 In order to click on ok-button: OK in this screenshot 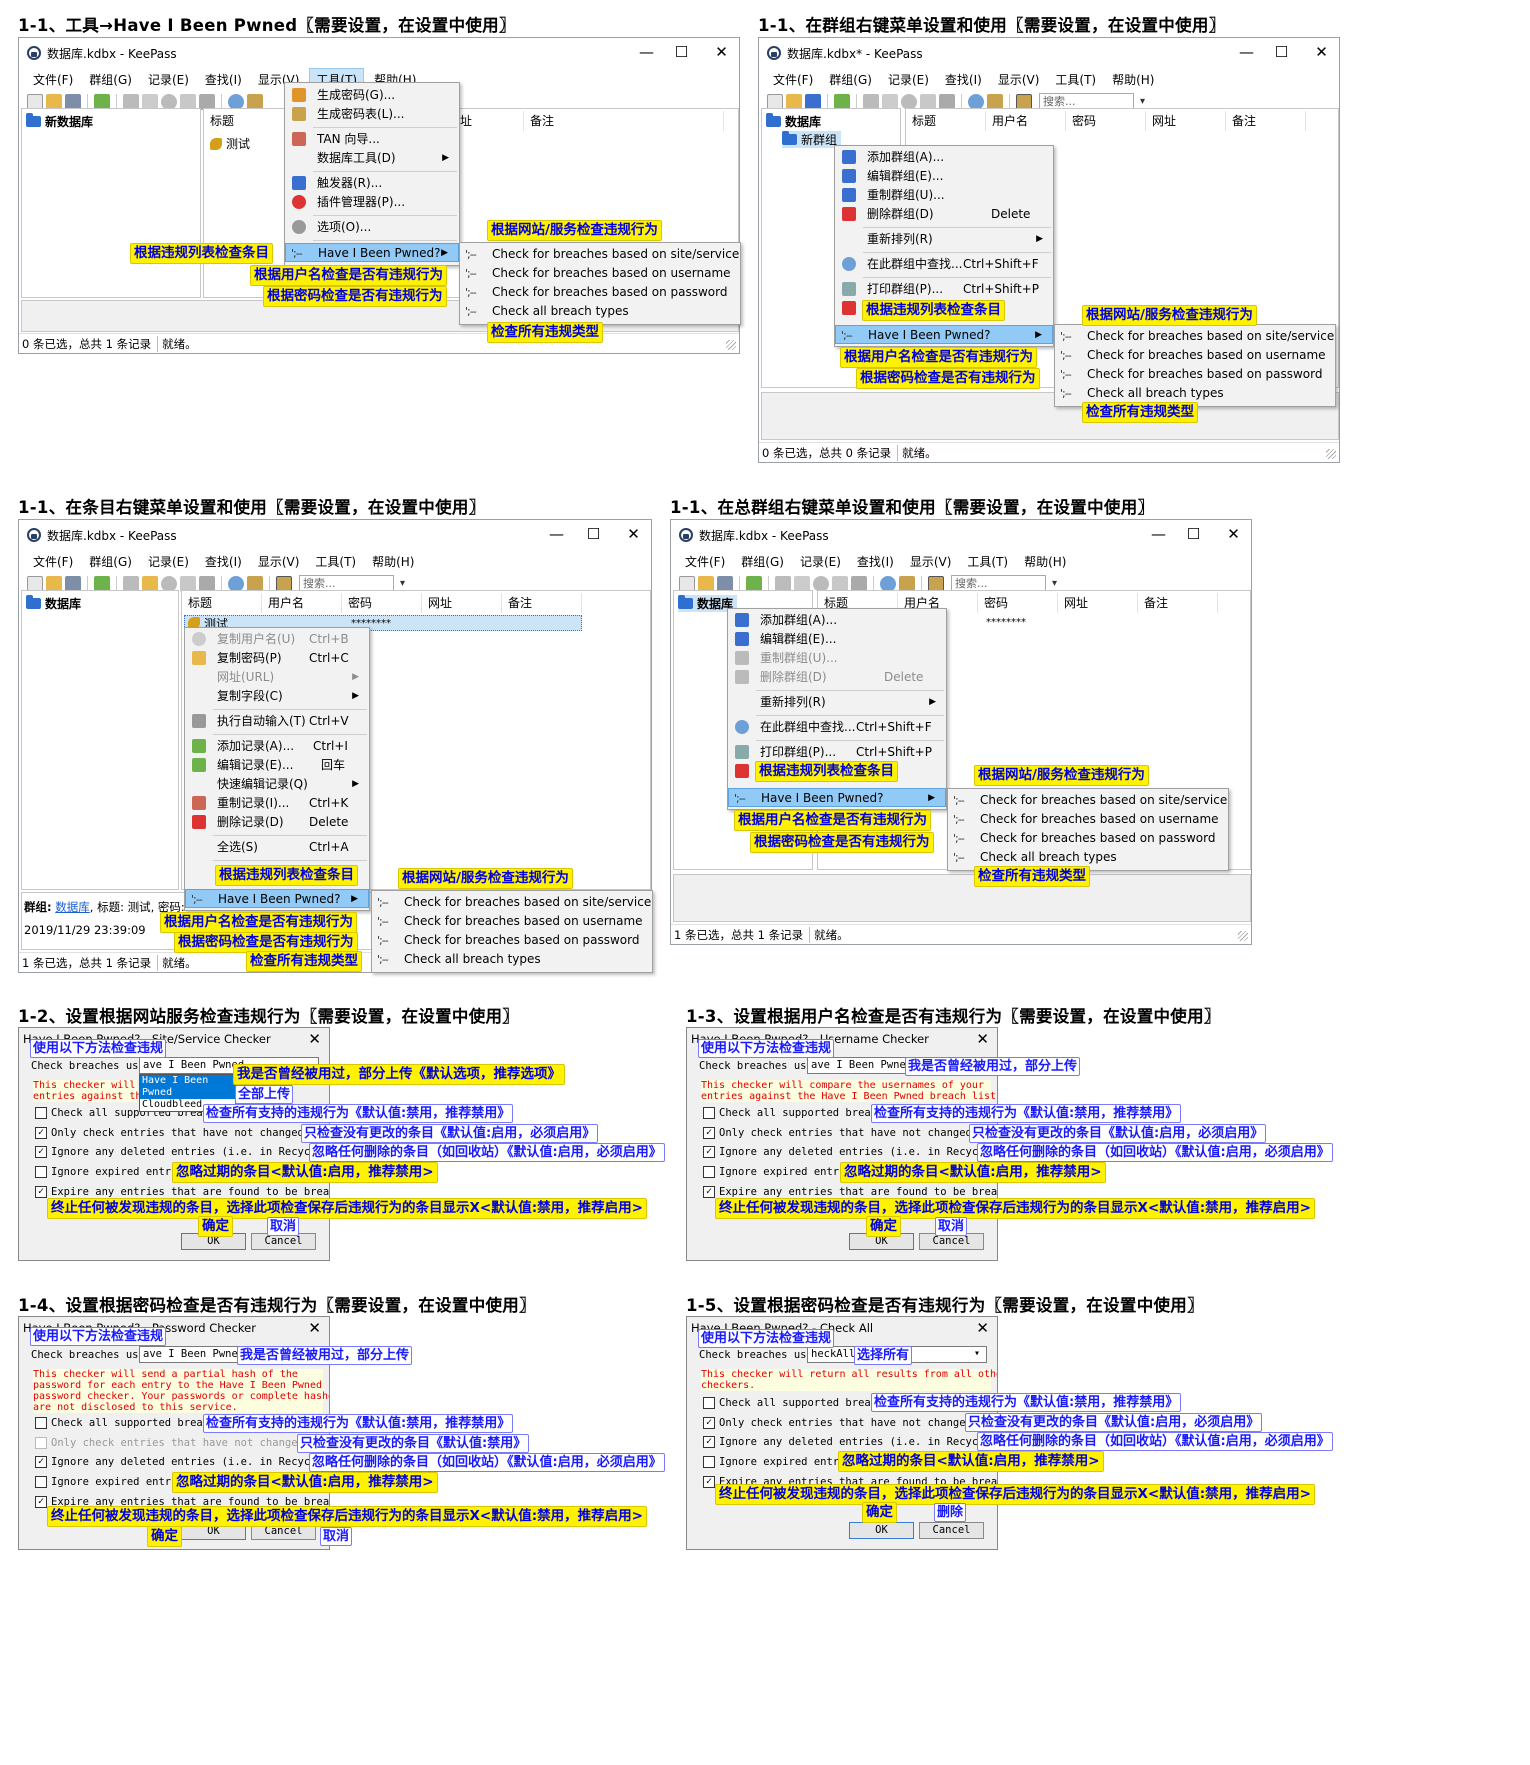, I will do `click(881, 1530)`.